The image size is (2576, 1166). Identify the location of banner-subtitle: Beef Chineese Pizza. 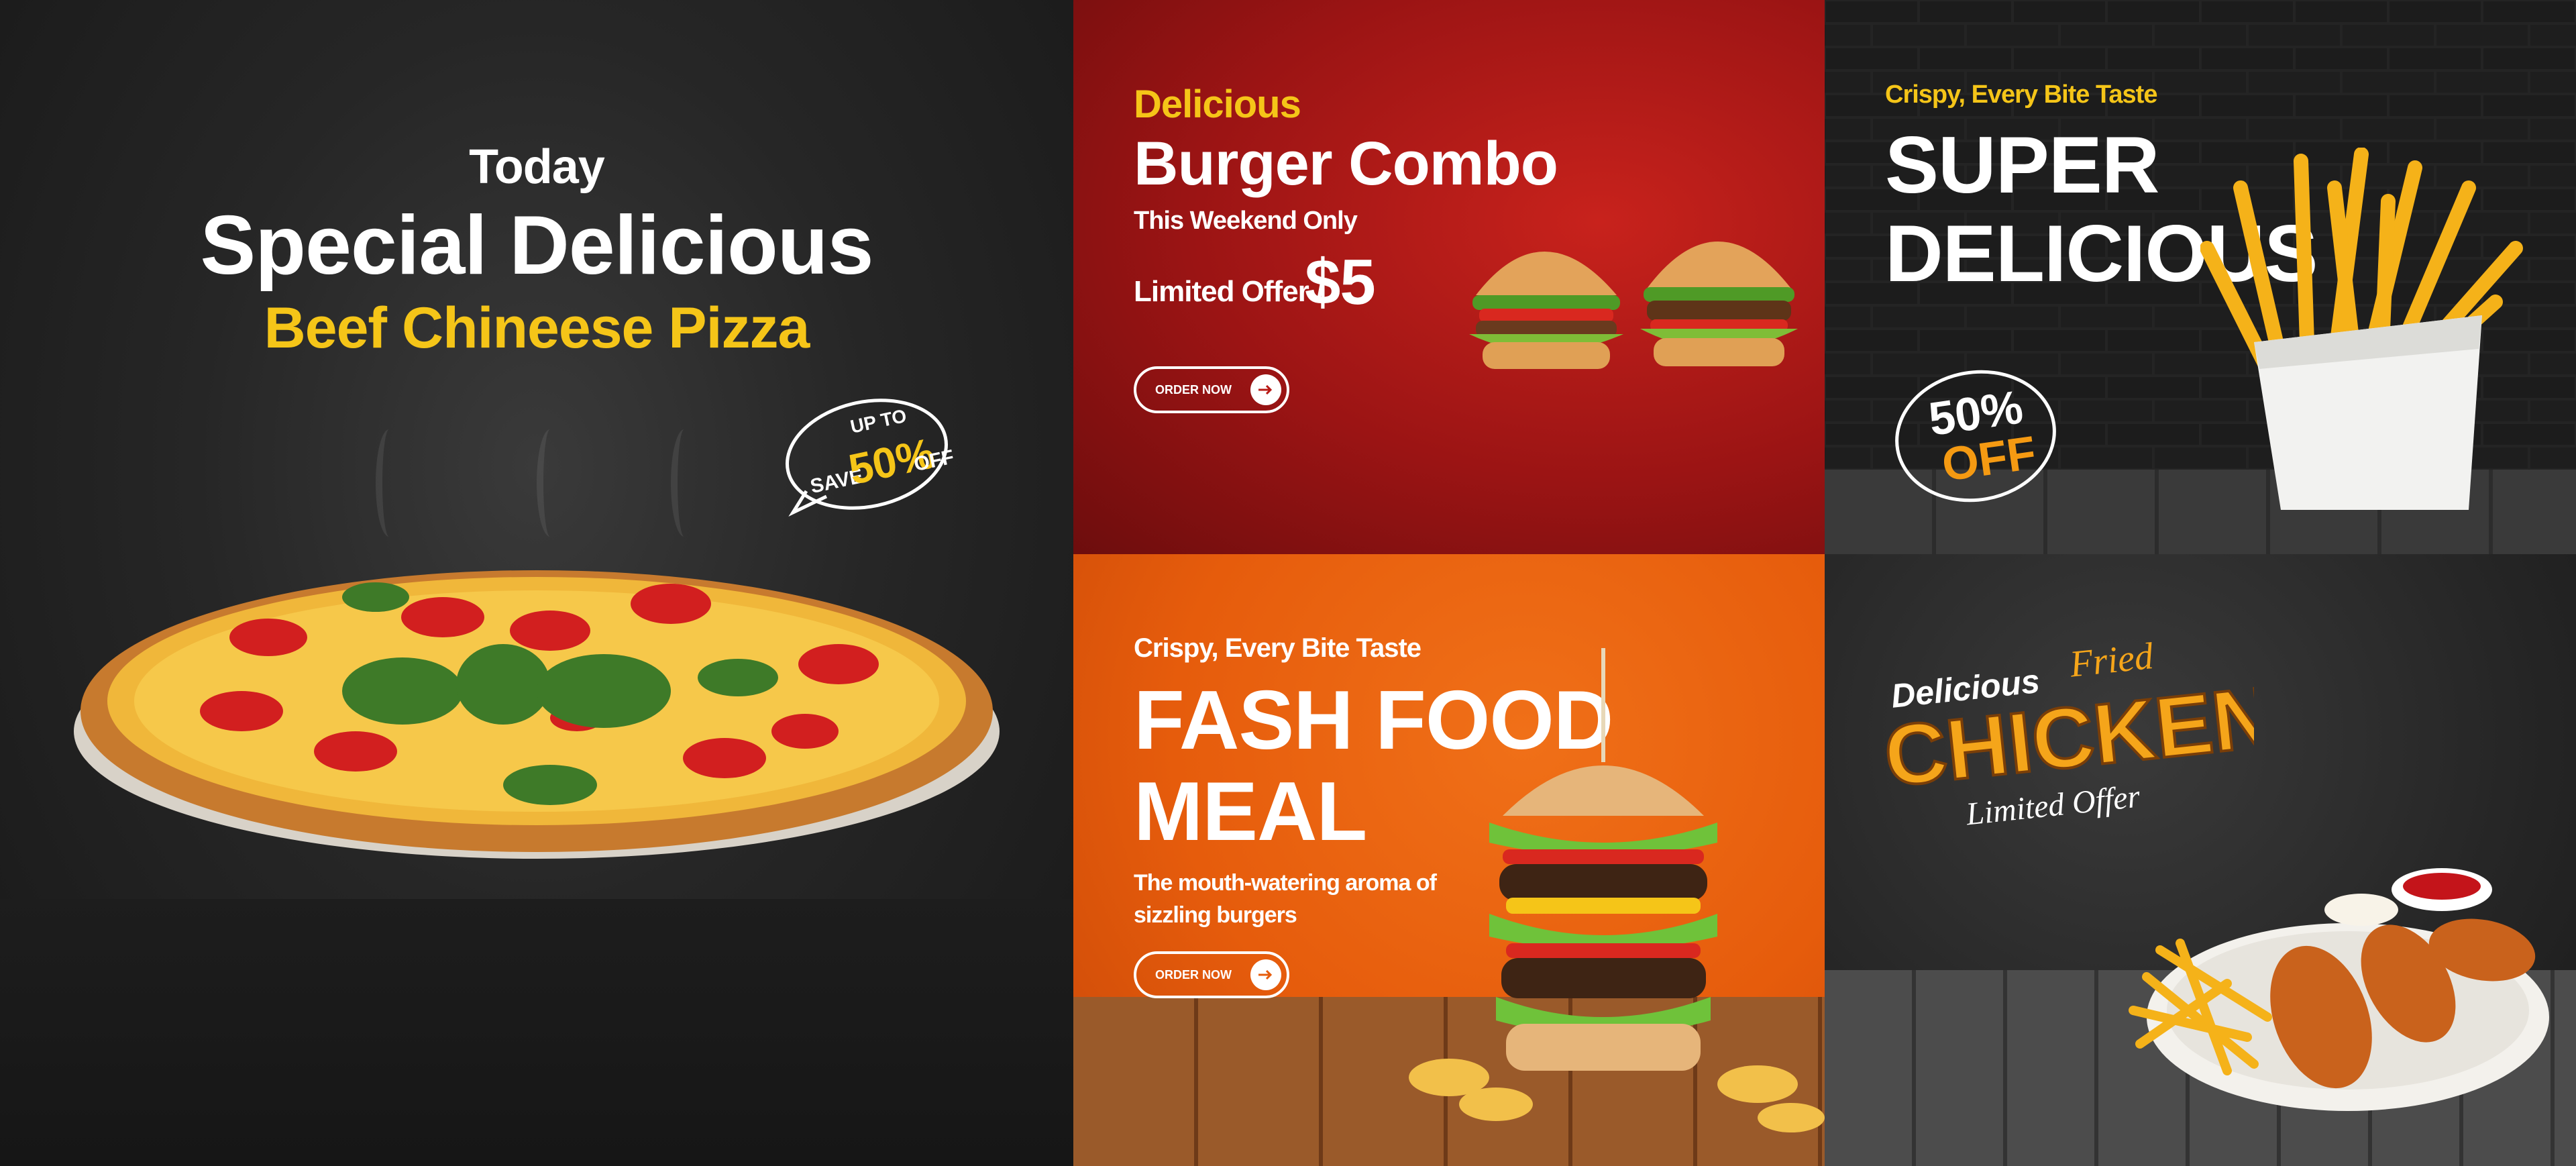
(537, 328).